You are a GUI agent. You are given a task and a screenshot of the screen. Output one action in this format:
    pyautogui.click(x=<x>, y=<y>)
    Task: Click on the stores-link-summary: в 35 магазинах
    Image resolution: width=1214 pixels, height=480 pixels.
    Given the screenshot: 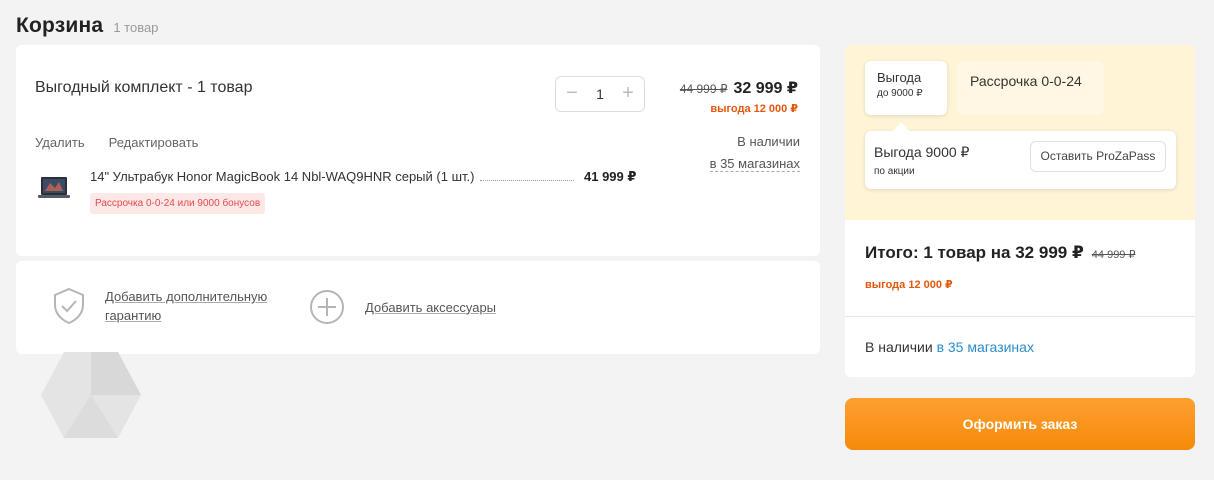 What is the action you would take?
    pyautogui.click(x=985, y=347)
    